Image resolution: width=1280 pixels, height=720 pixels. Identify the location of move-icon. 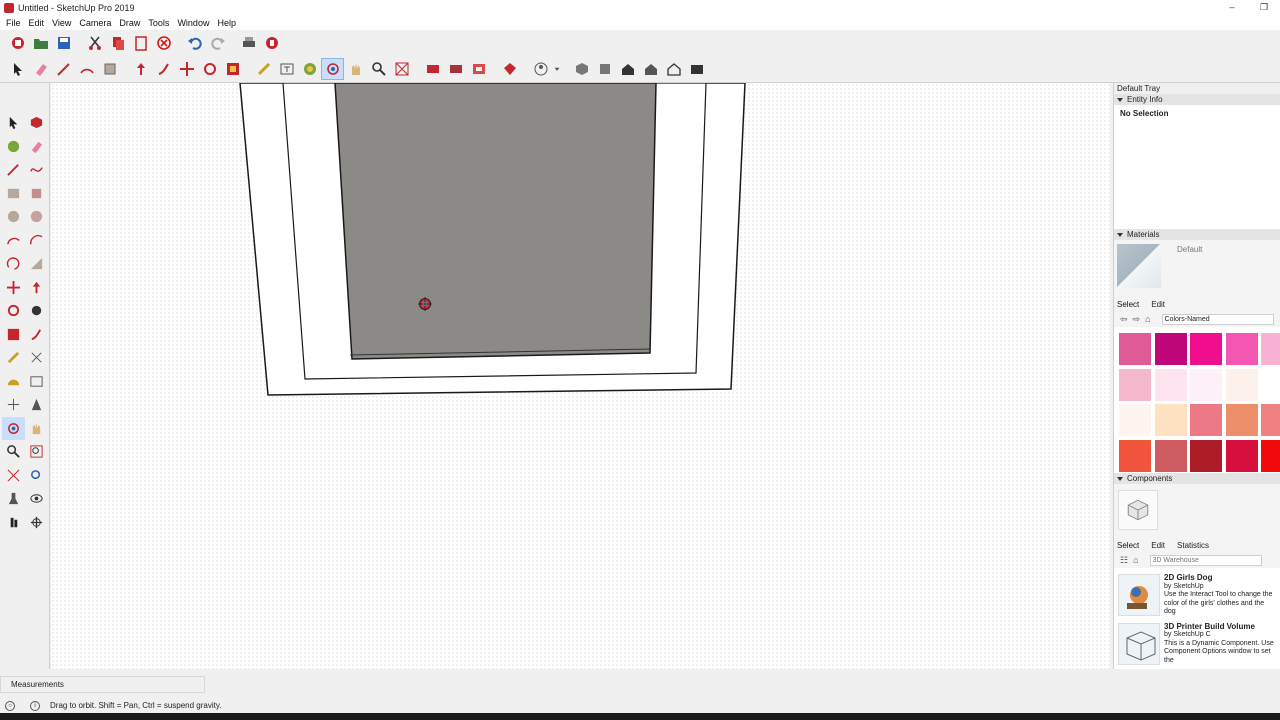
(13, 288).